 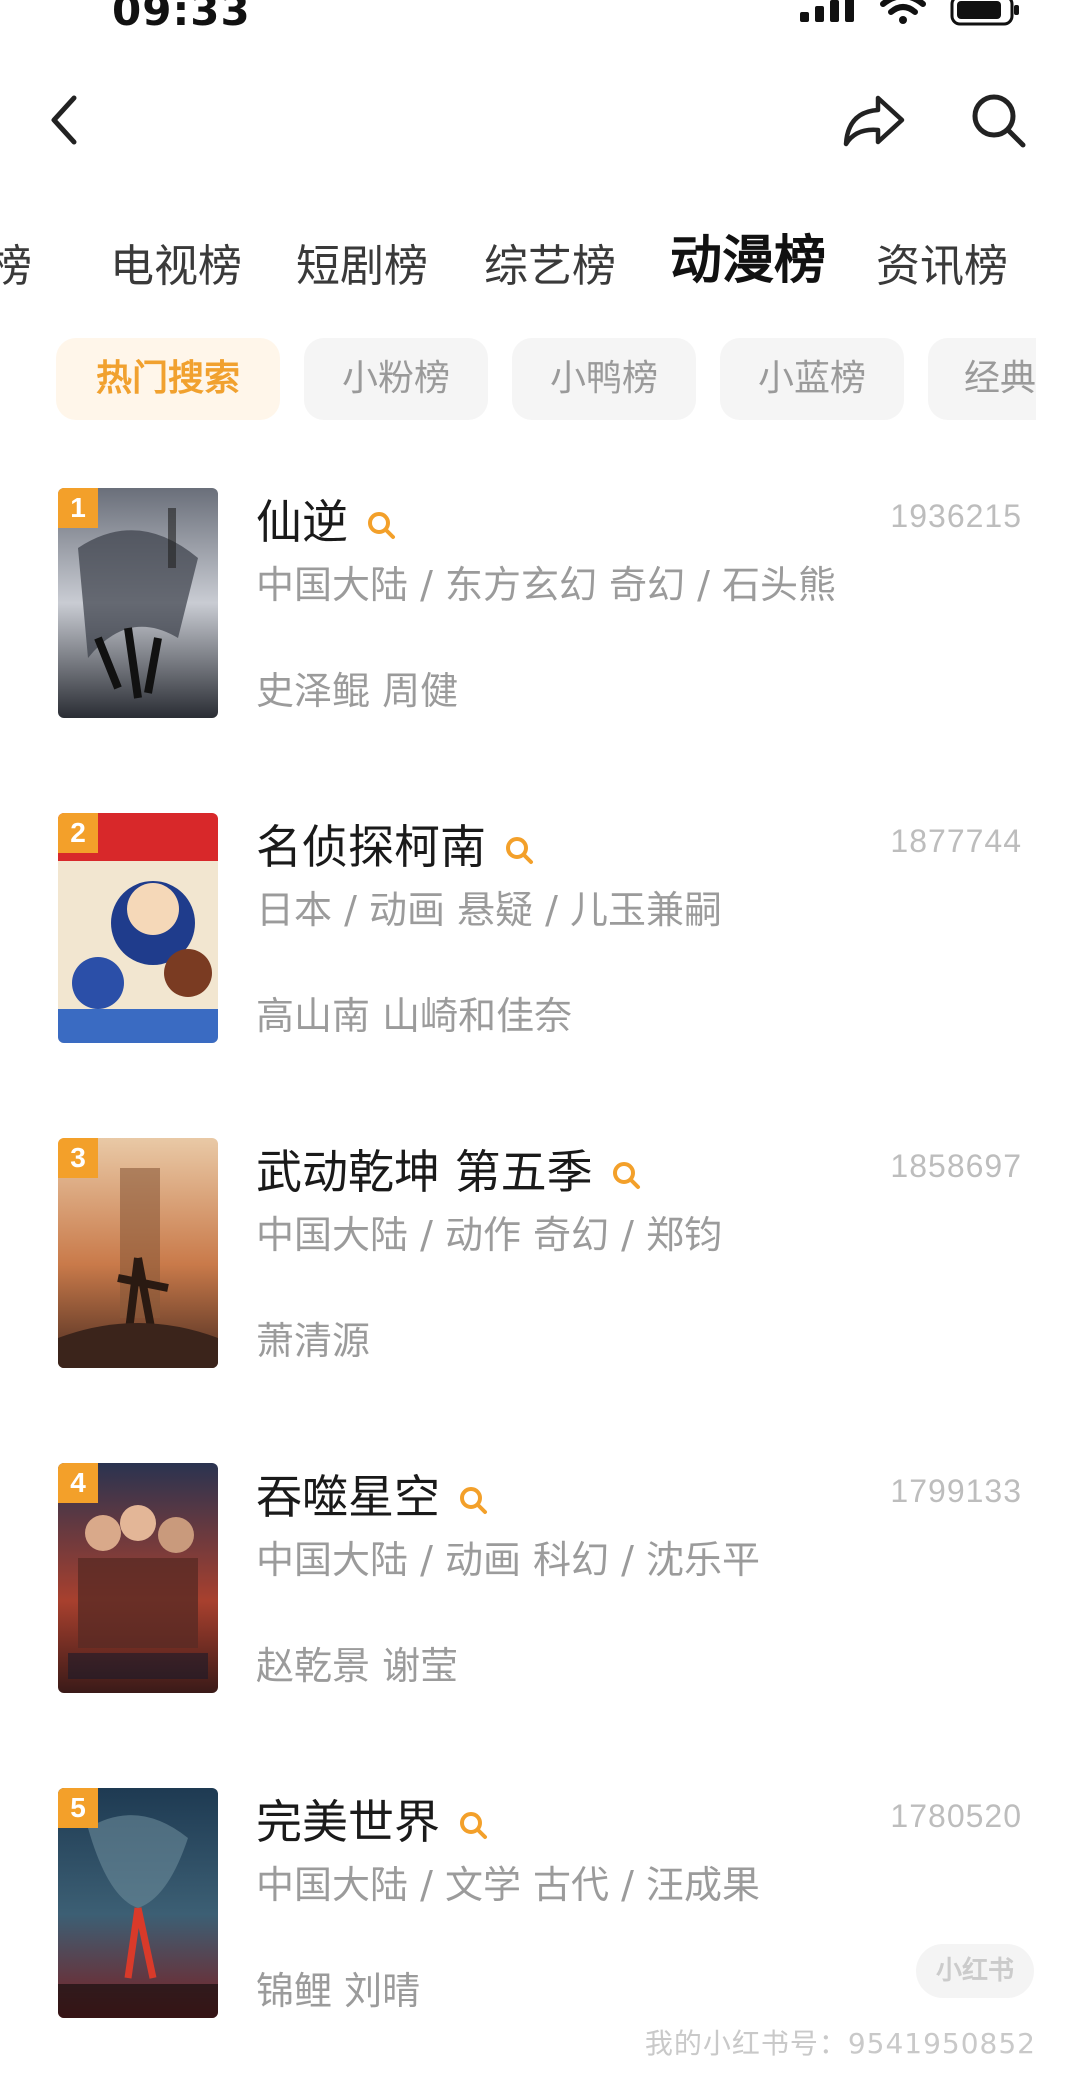 I want to click on chip-hot-search: 热门搜索, so click(x=168, y=379).